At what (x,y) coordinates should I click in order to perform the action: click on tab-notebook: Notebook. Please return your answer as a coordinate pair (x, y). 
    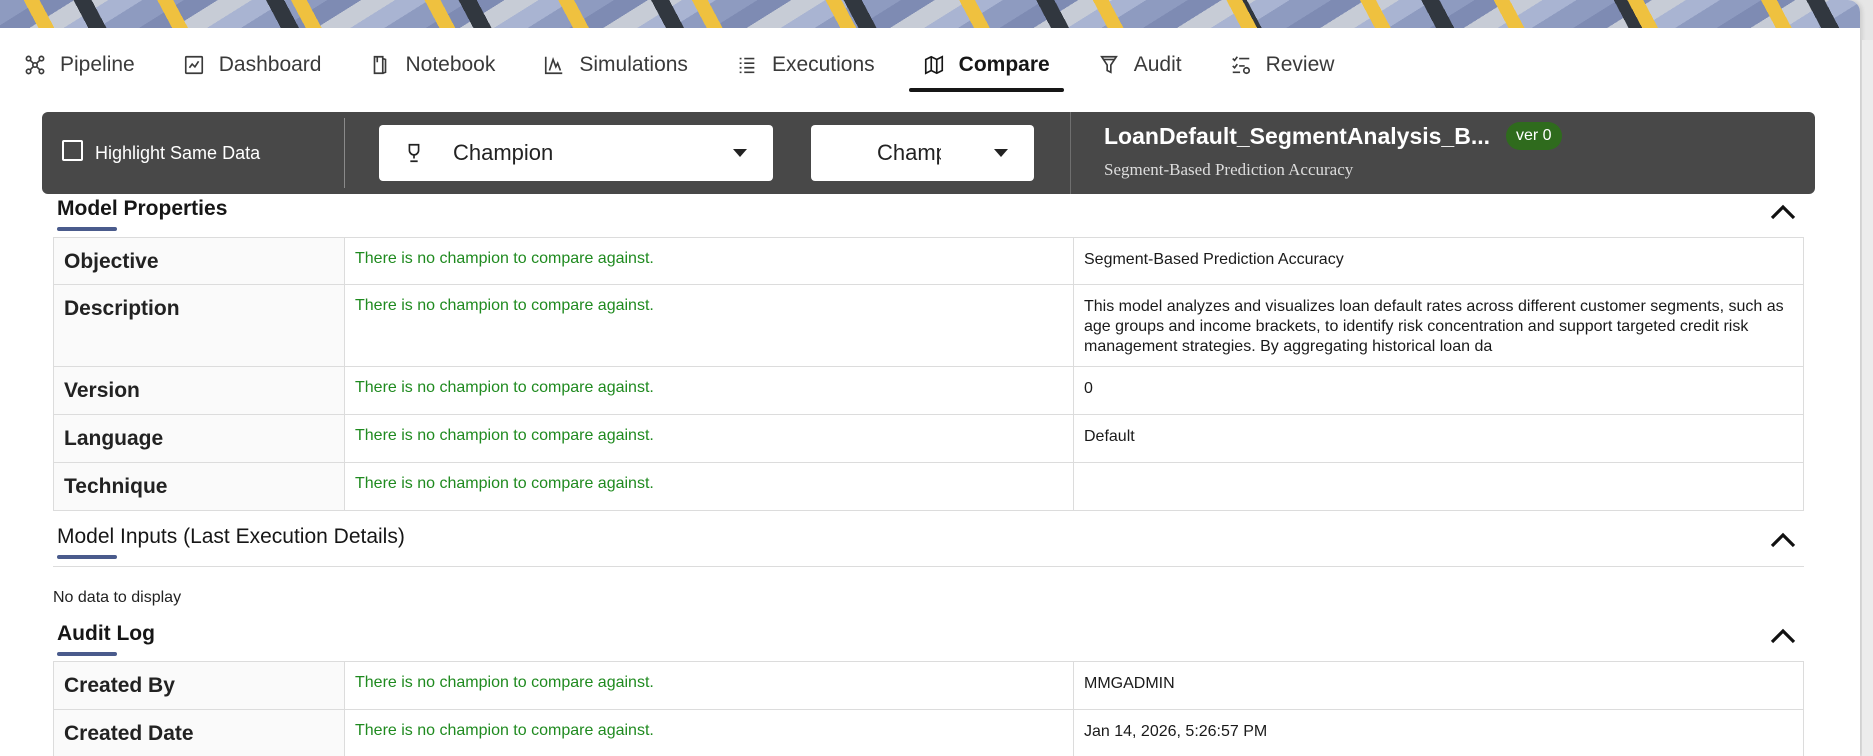
    Looking at the image, I should click on (432, 65).